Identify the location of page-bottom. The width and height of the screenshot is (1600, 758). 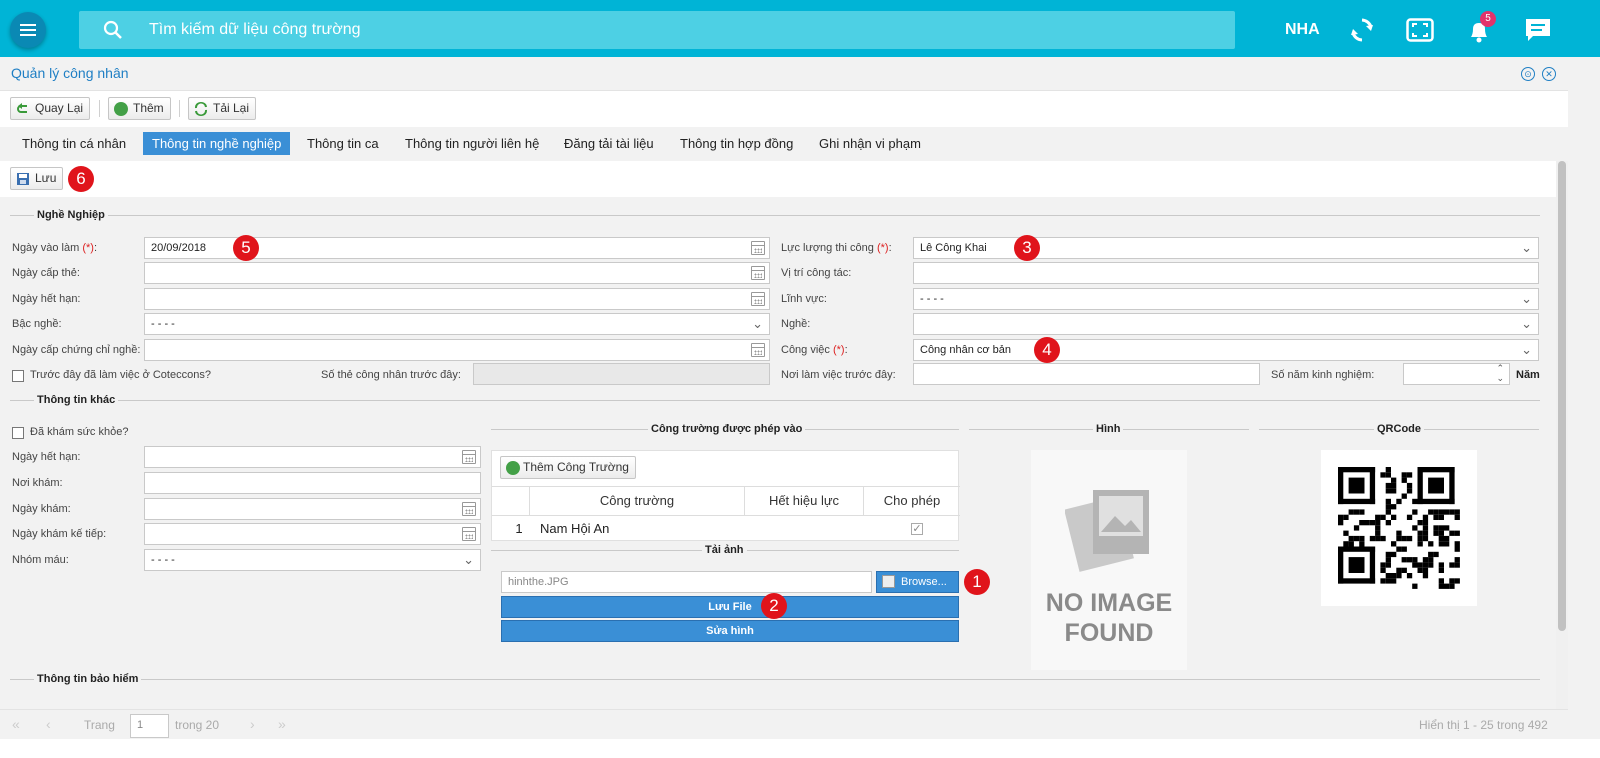
(800, 748).